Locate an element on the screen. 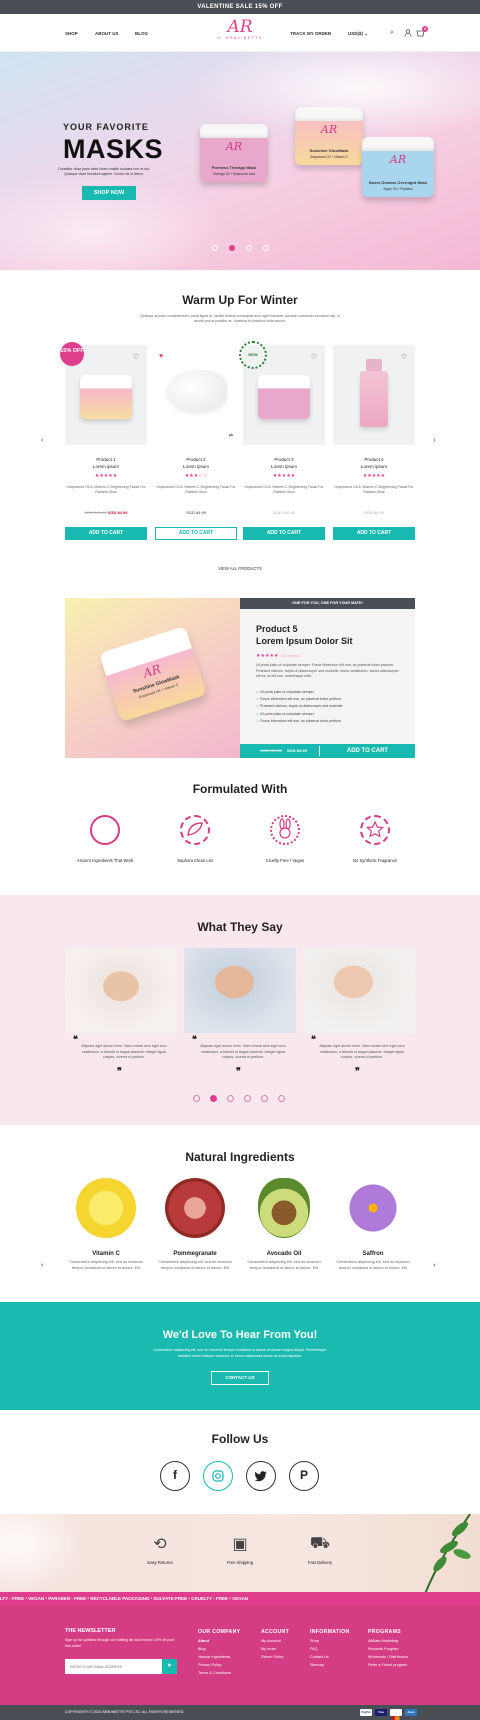 The width and height of the screenshot is (480, 1720). logo-mark: AR is located at coordinates (240, 27).